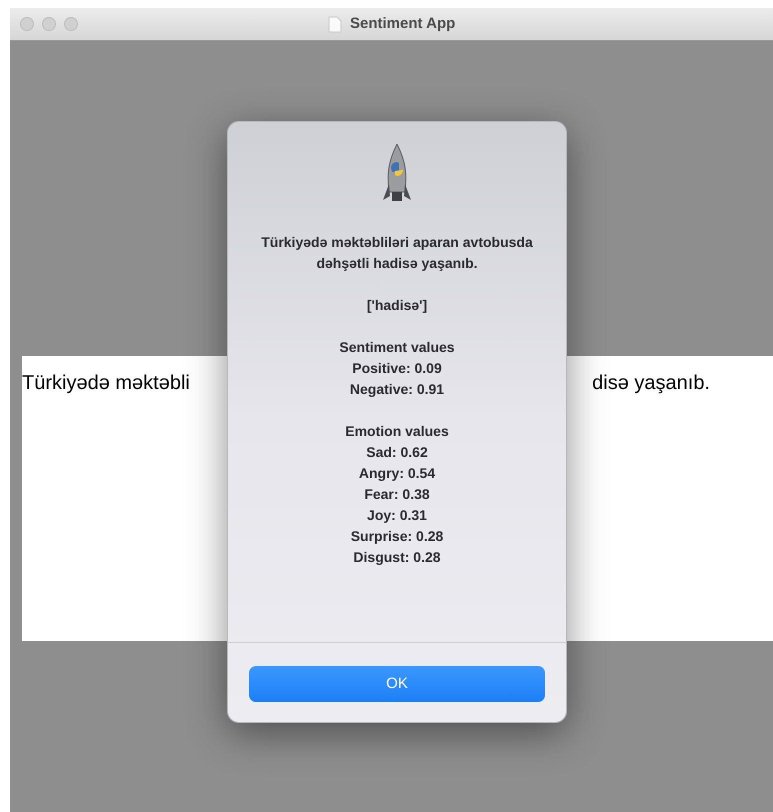 This screenshot has height=812, width=773. Describe the element at coordinates (335, 24) in the screenshot. I see `document-icon` at that location.